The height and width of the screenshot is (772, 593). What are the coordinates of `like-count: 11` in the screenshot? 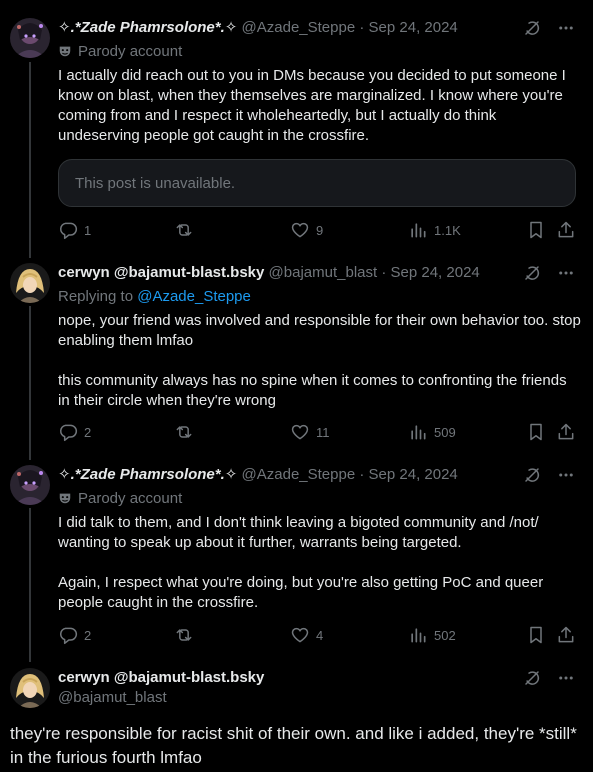 It's located at (323, 432).